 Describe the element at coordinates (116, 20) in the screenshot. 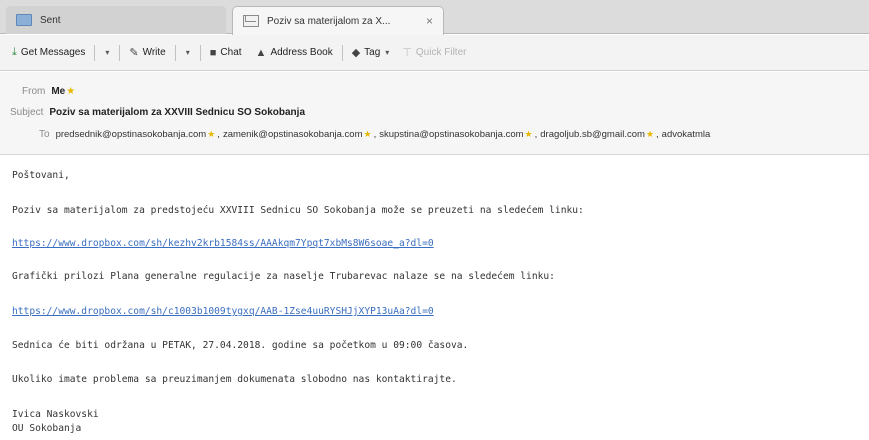

I see `tab-sent: Sent` at that location.